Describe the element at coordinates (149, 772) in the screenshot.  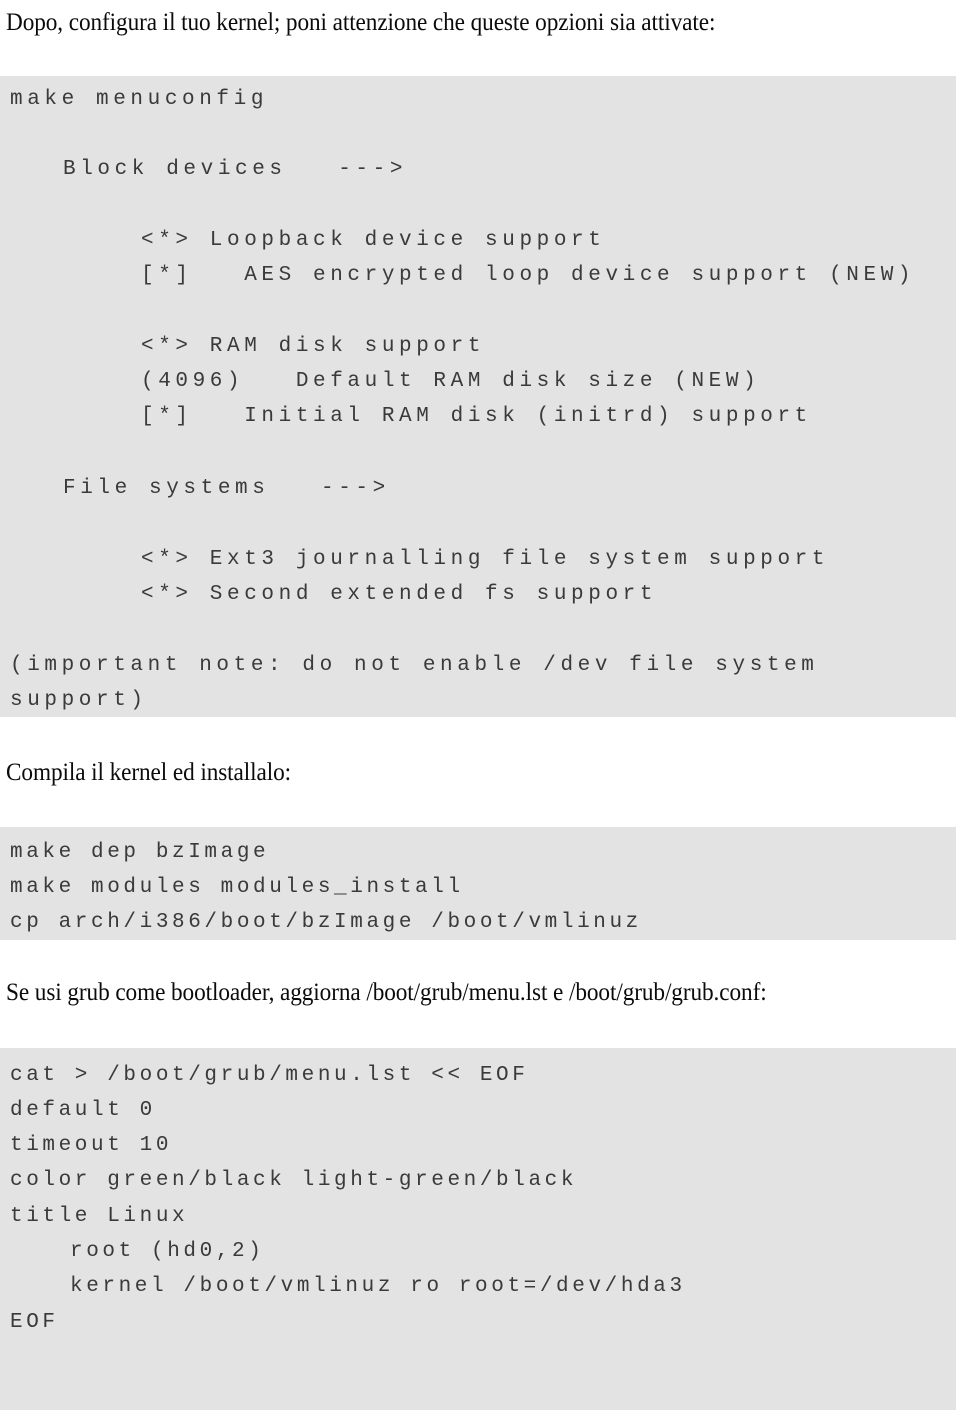
I see `compile-paragraph: Compila il kernel ed installalo:` at that location.